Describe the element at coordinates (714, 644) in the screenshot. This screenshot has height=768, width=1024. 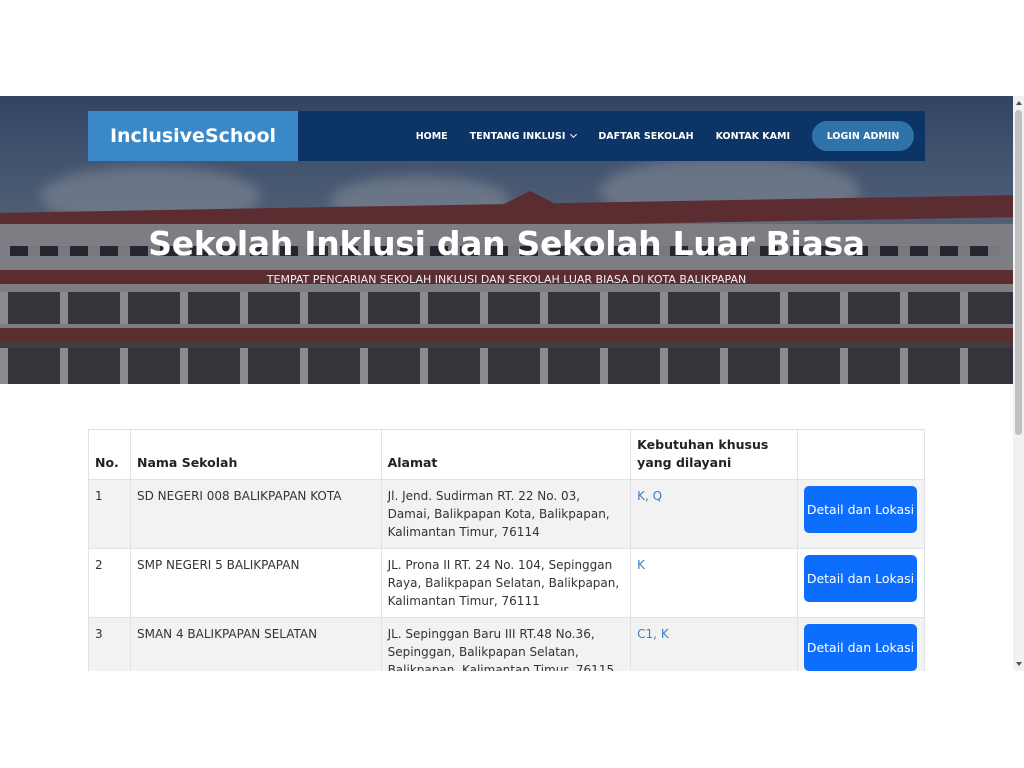
I see `cell-needs: C1, K` at that location.